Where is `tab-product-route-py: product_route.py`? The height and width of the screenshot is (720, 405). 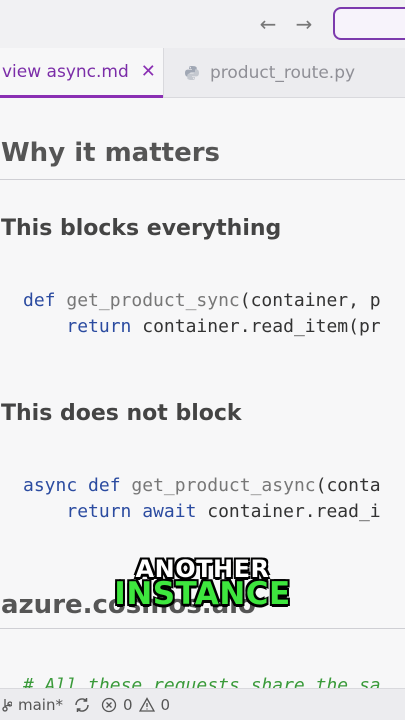
tab-product-route-py: product_route.py is located at coordinates (284, 73).